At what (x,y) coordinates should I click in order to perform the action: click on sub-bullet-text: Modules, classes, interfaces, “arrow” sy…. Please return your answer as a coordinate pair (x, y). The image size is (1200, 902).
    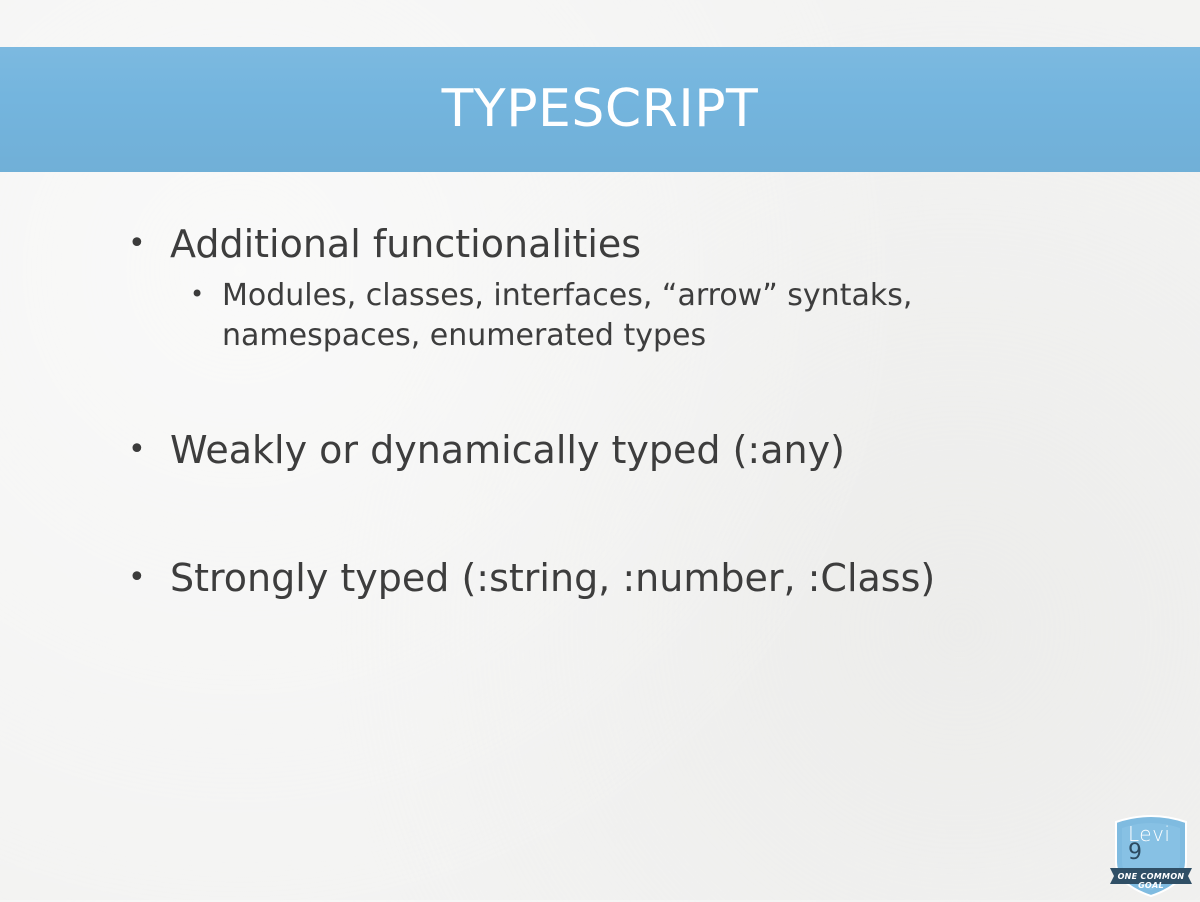
    Looking at the image, I should click on (567, 315).